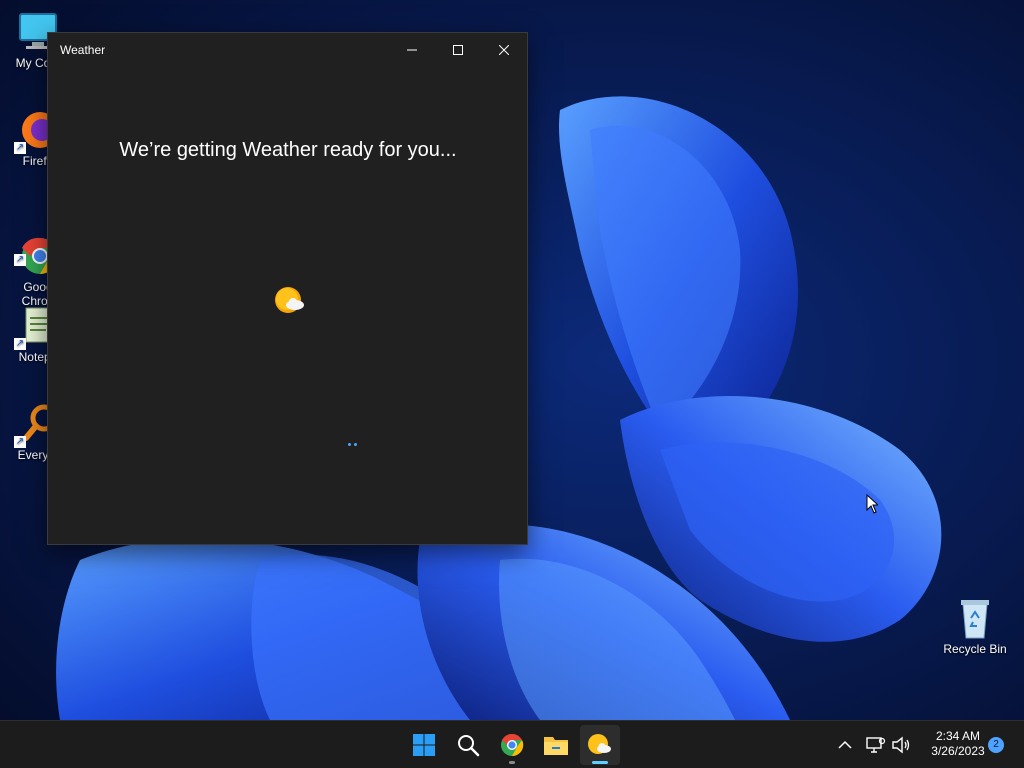  I want to click on network-status-button, so click(876, 745).